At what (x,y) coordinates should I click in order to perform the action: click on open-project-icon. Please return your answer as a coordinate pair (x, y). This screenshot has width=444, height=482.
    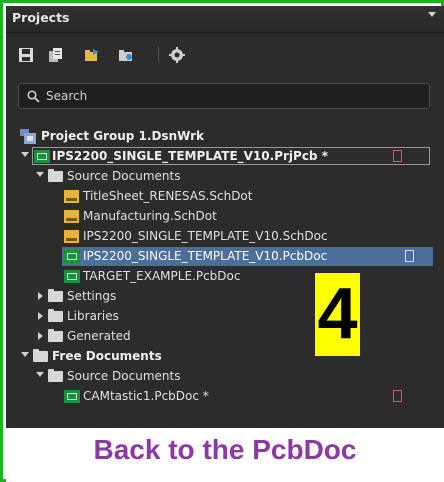
    Looking at the image, I should click on (92, 55).